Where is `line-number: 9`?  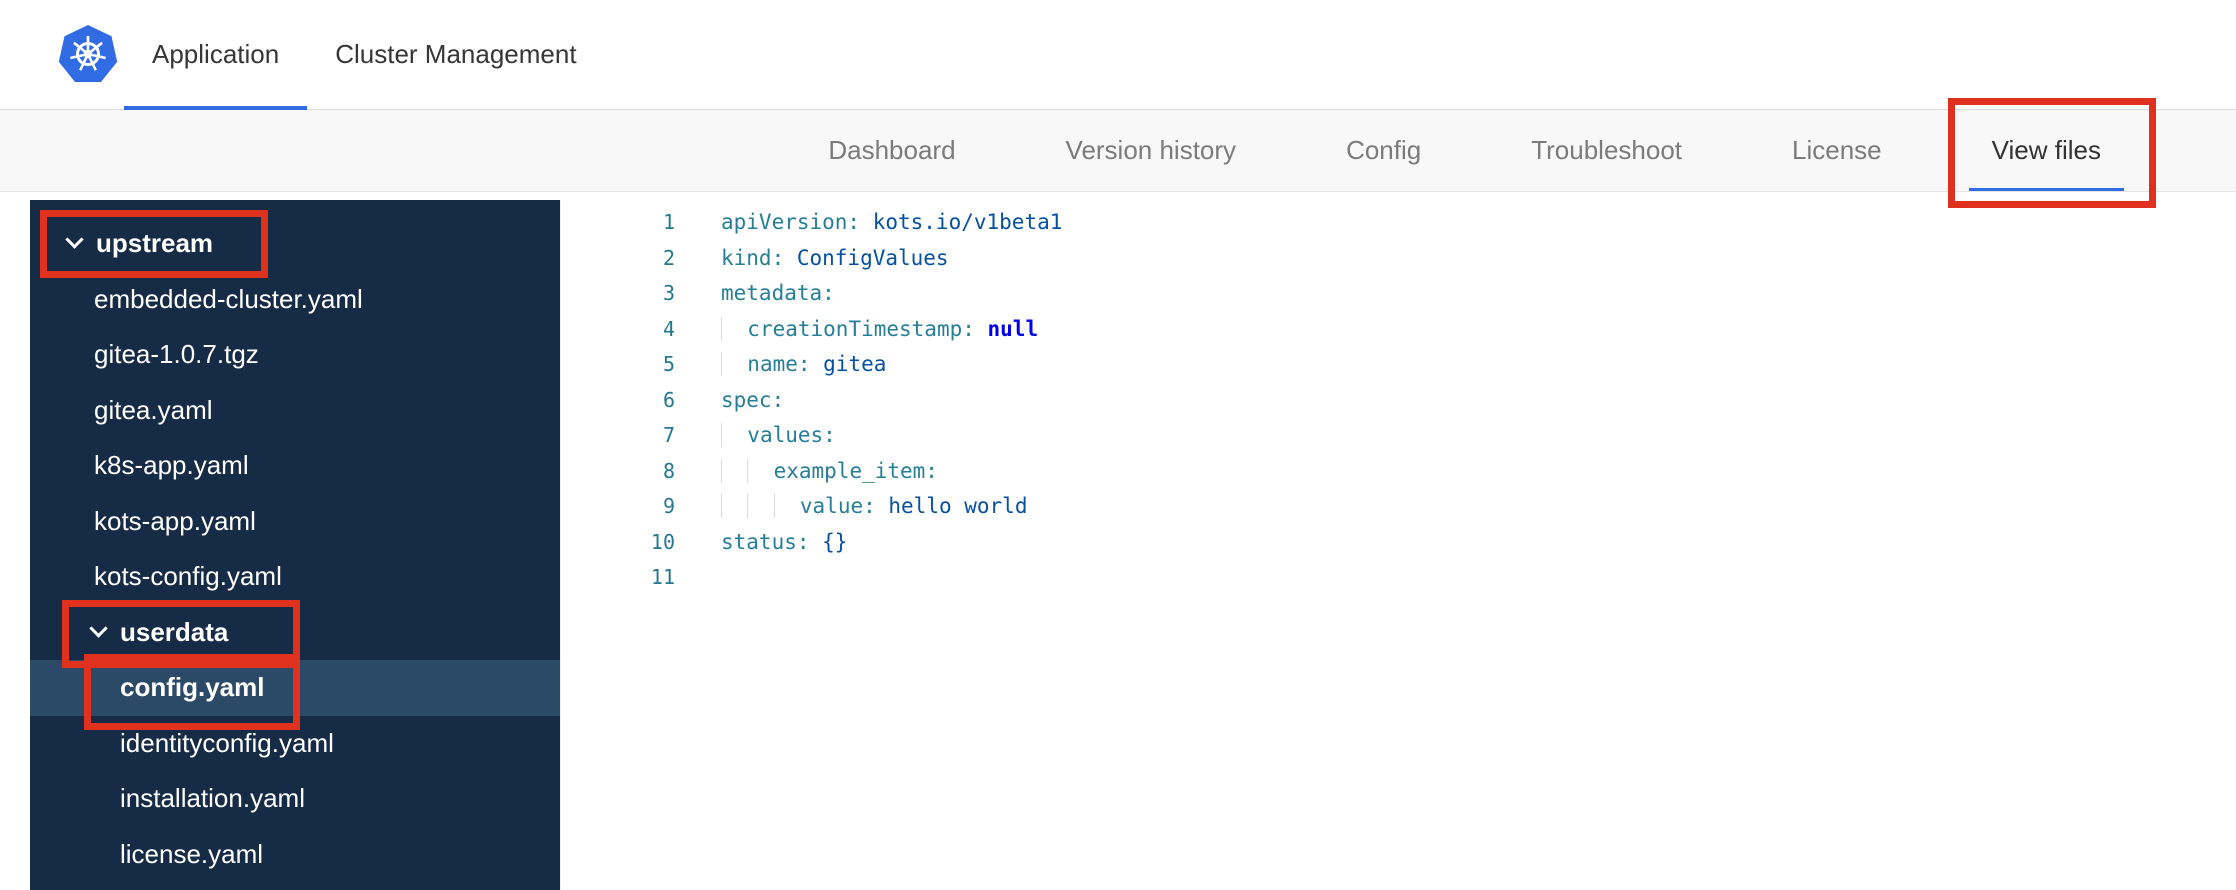 line-number: 9 is located at coordinates (668, 506).